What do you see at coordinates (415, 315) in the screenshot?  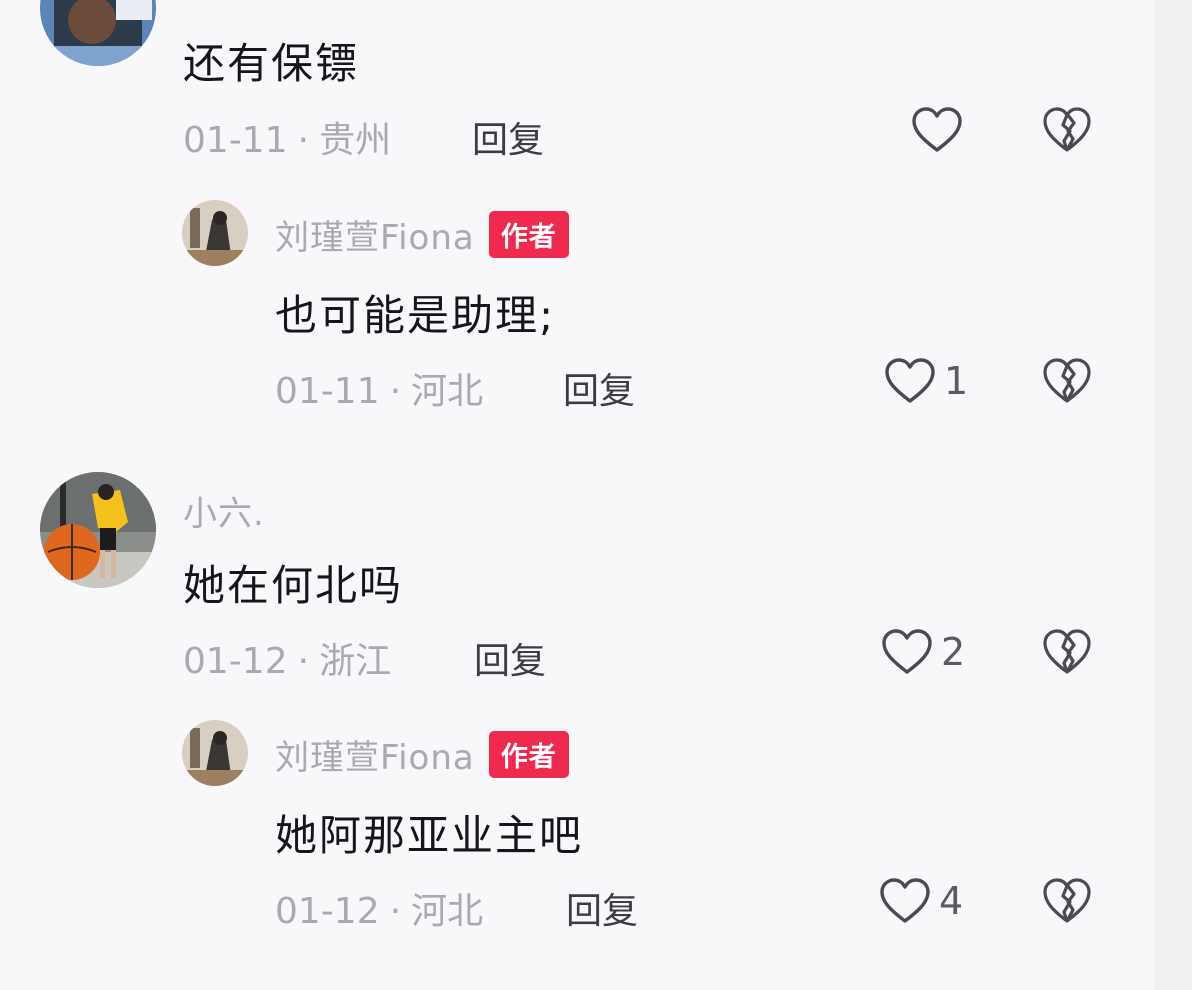 I see `comment-text: 也可能是助理;` at bounding box center [415, 315].